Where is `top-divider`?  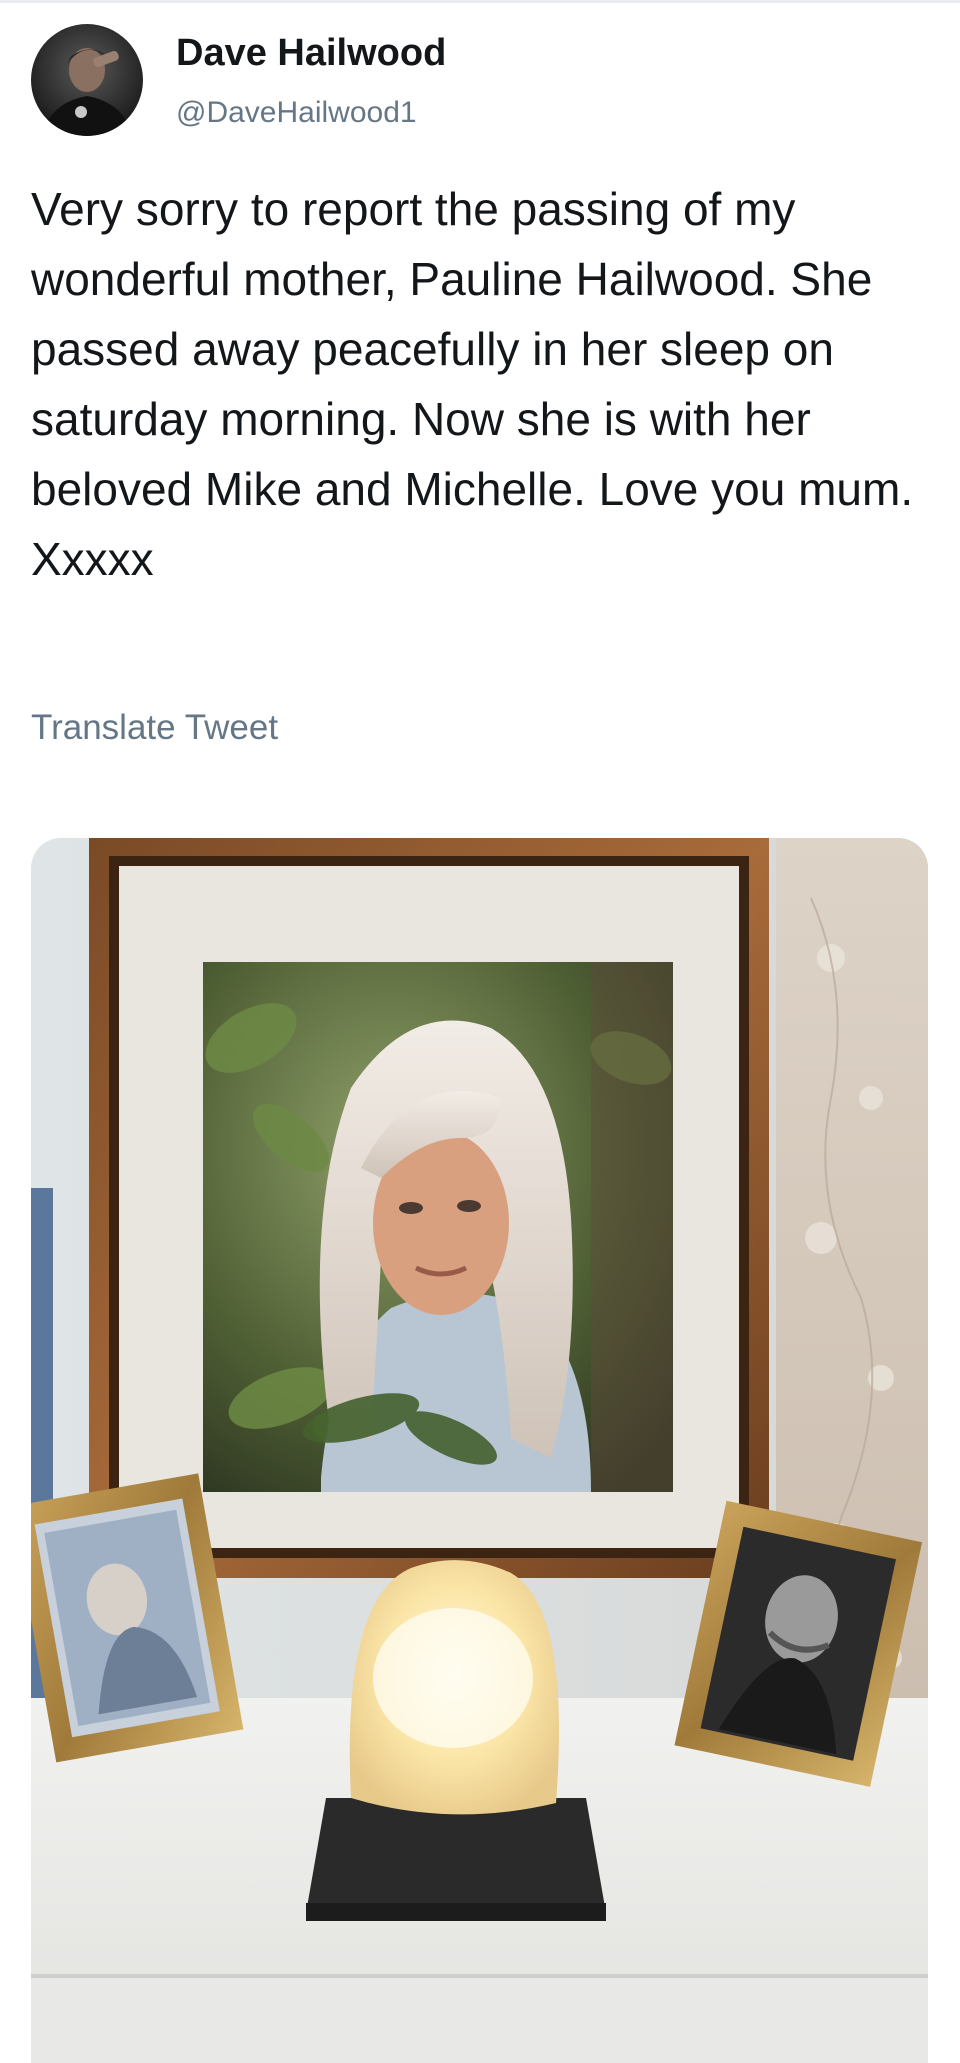
top-divider is located at coordinates (480, 1).